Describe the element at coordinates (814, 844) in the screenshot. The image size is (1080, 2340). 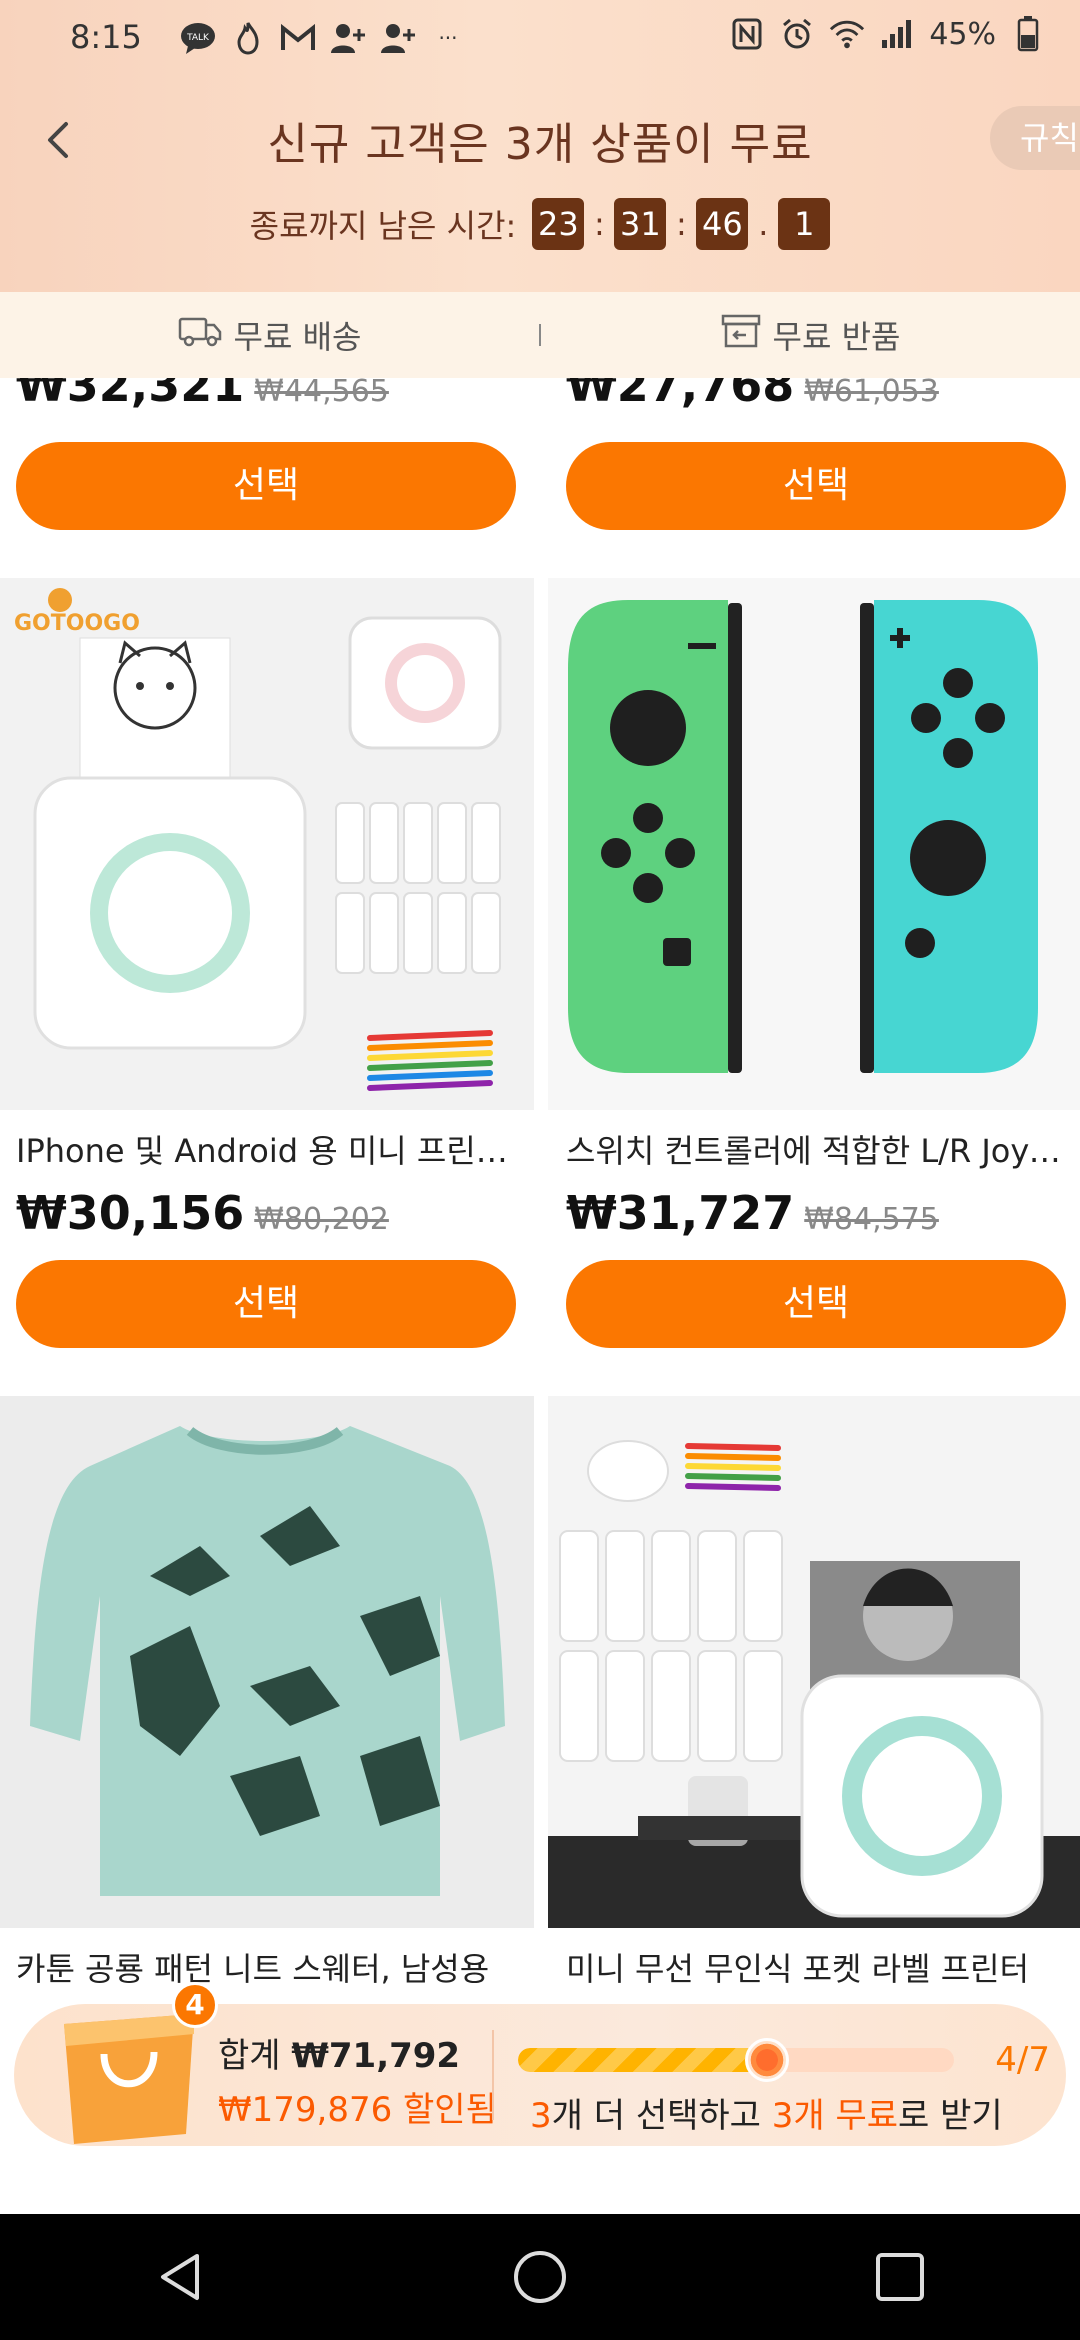
I see `product-image-joycon` at that location.